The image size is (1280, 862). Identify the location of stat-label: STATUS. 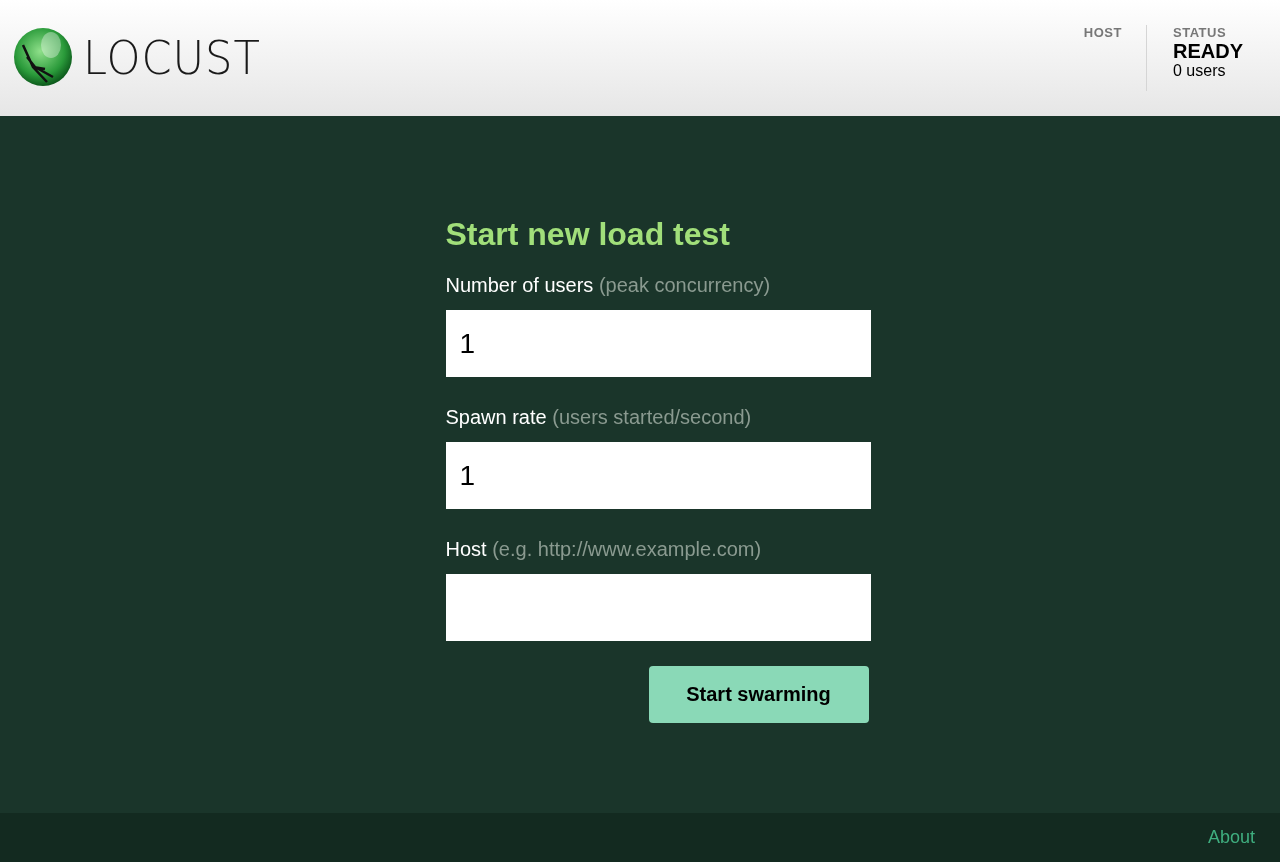
(1200, 32).